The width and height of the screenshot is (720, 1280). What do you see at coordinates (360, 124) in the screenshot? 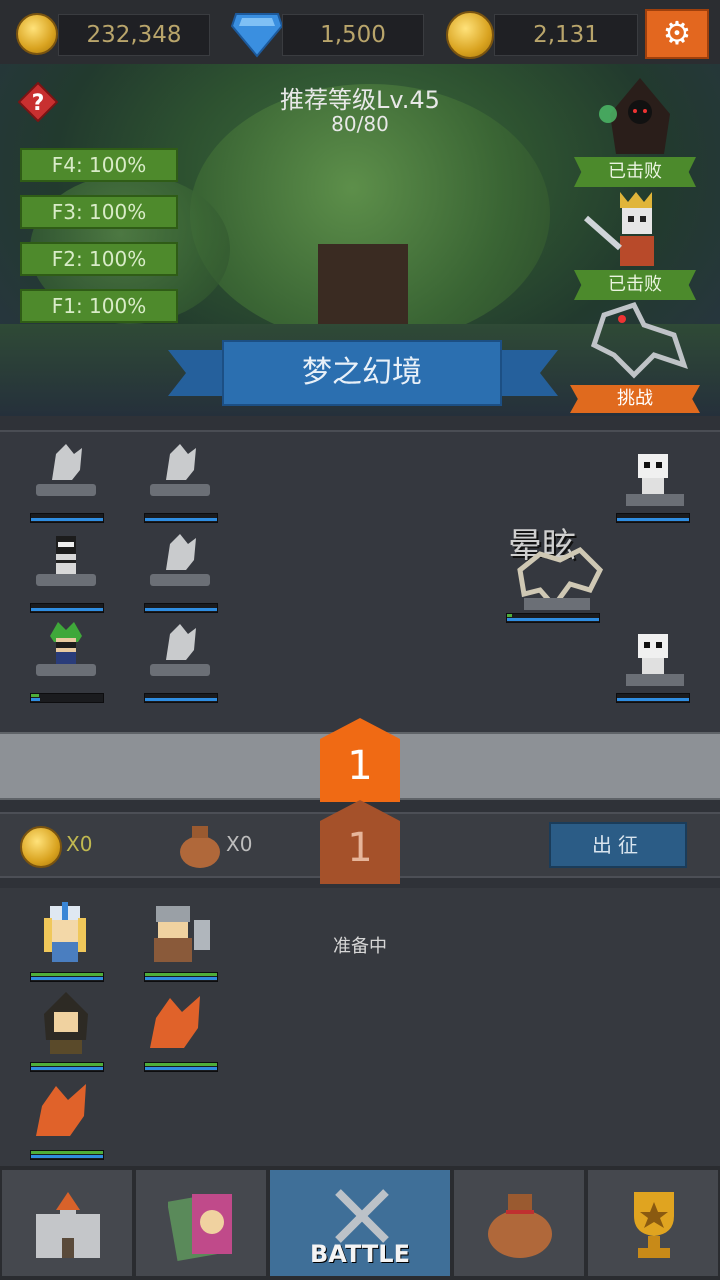
I see `stamina-count: 80/80` at bounding box center [360, 124].